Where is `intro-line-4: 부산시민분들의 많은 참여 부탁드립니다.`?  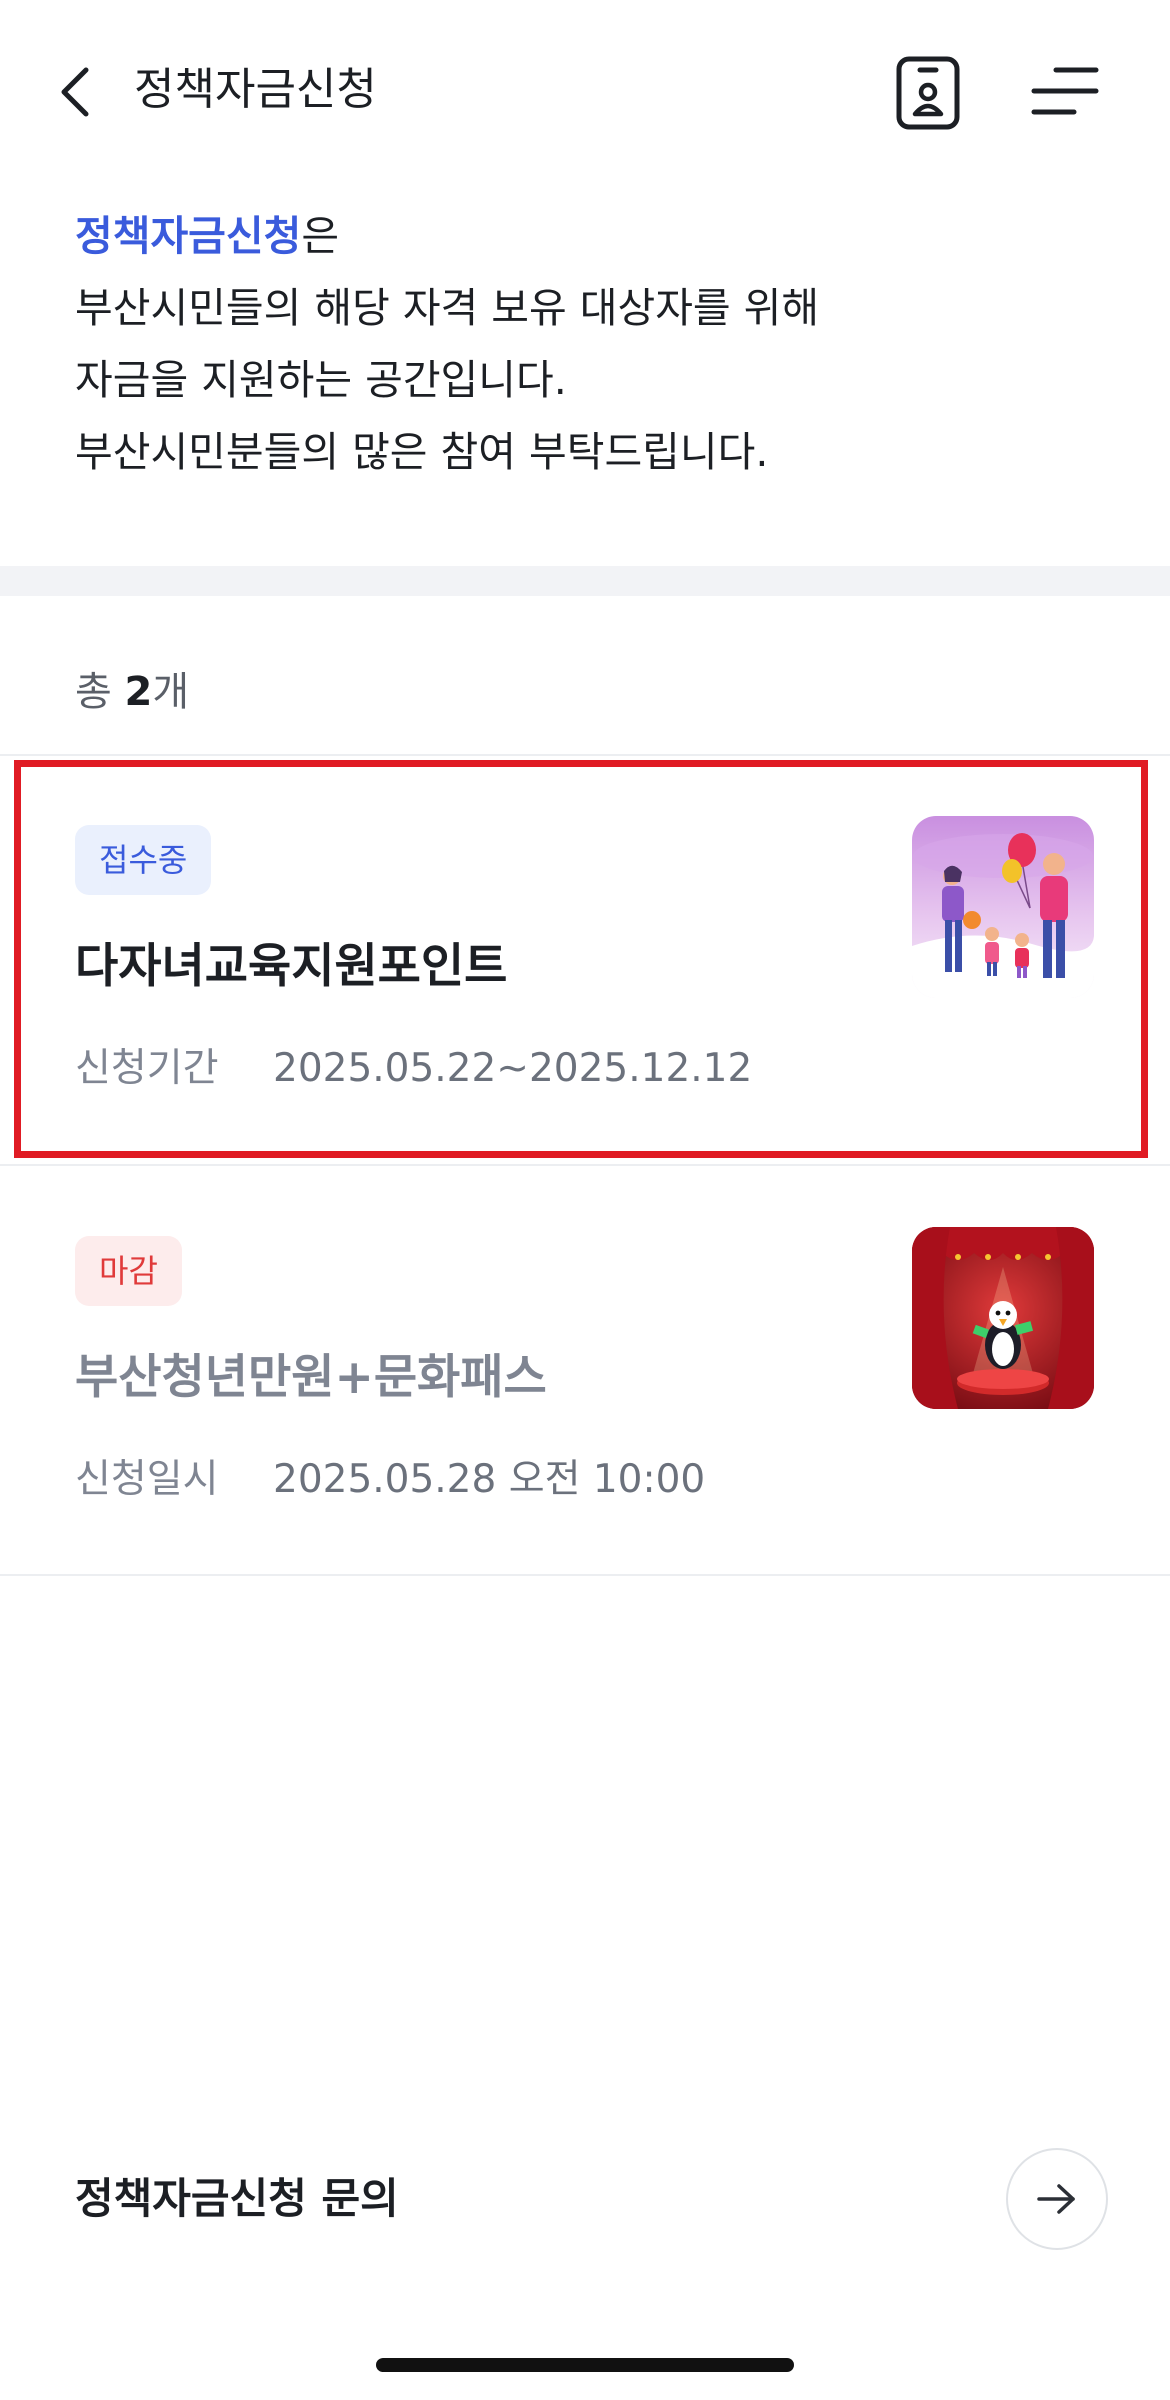
intro-line-4: 부산시민분들의 많은 참여 부탁드립니다. is located at coordinates (422, 452).